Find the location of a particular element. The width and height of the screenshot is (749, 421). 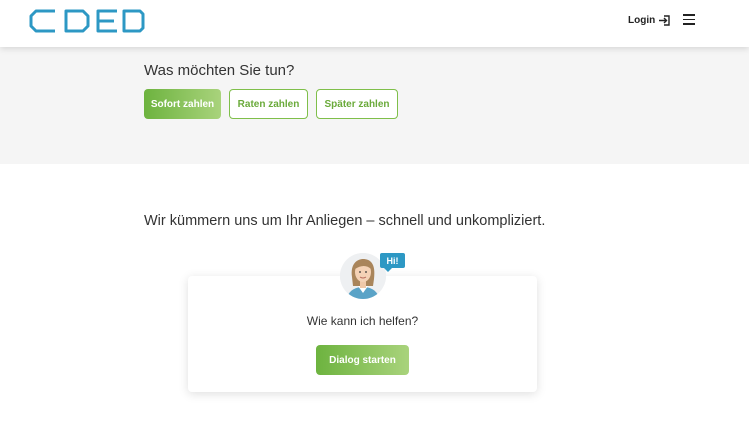

pay-later-button: Später zahlen is located at coordinates (357, 104).